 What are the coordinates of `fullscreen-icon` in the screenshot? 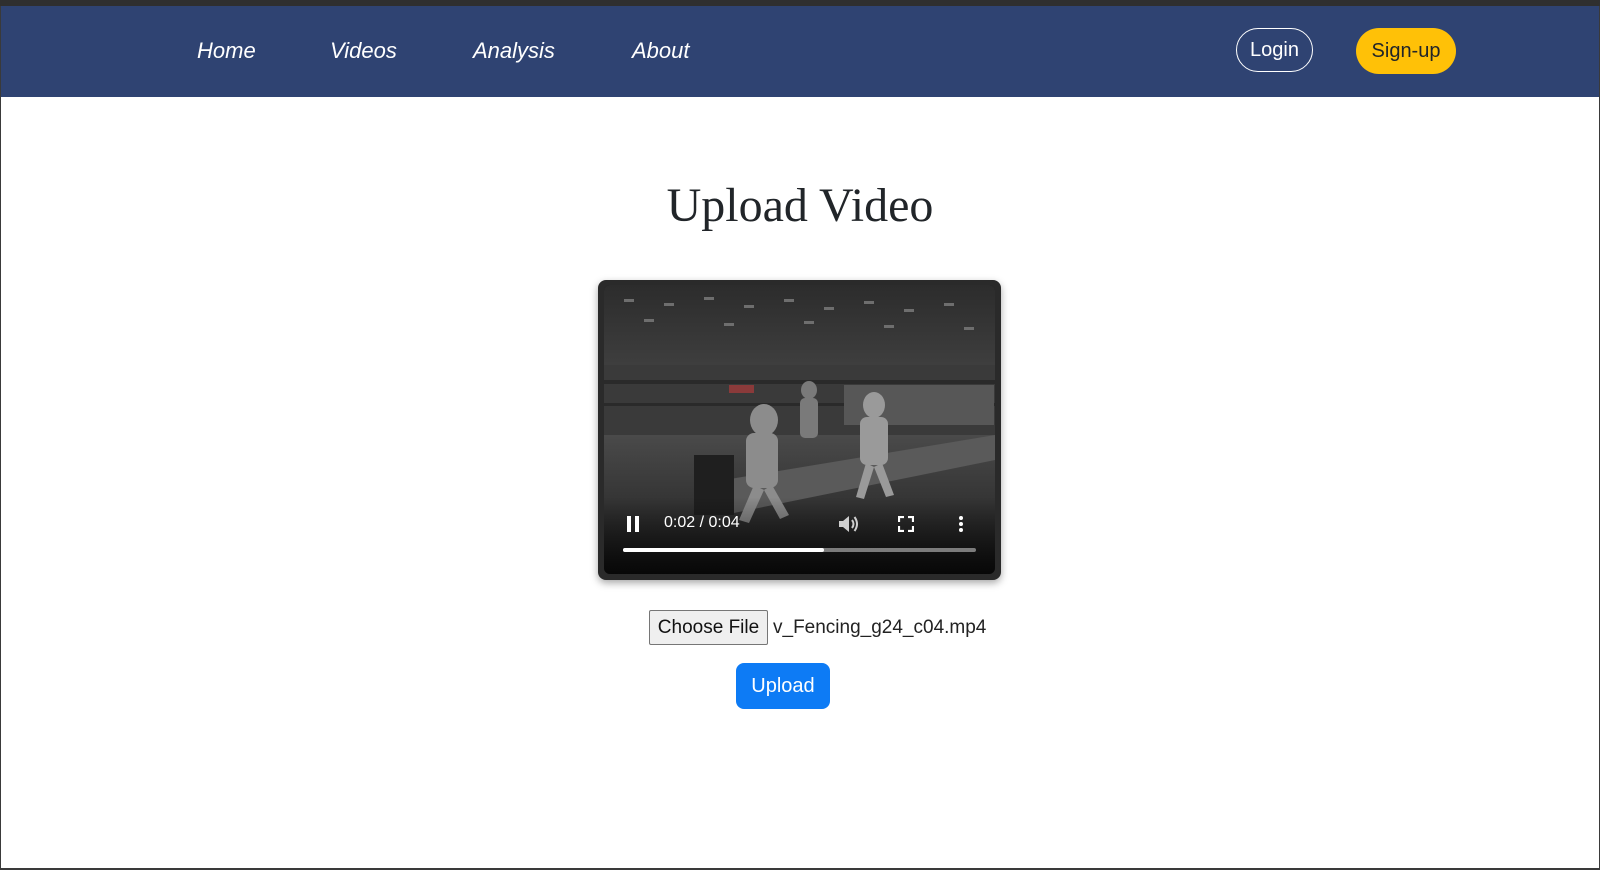 It's located at (906, 524).